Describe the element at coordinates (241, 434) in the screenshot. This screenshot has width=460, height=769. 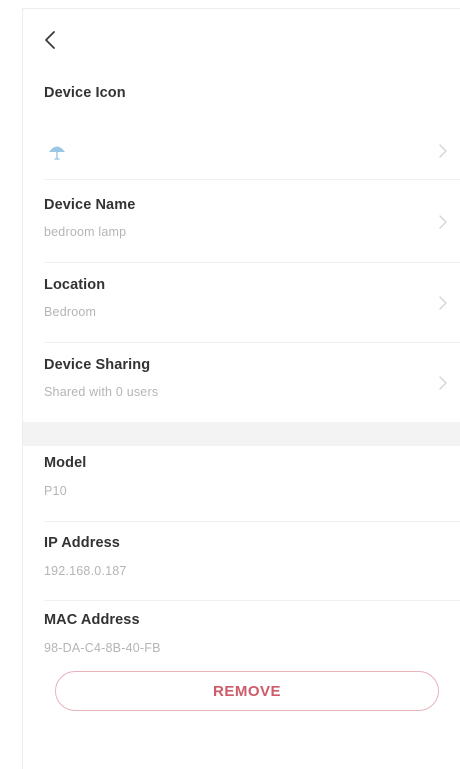
I see `section-separator` at that location.